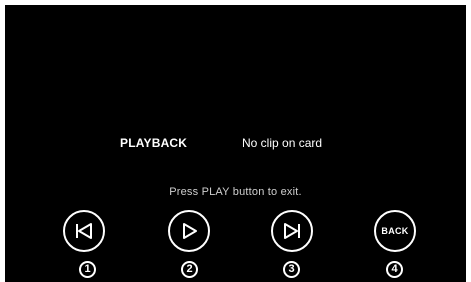 This screenshot has height=282, width=471. I want to click on number-badge-2: 2, so click(189, 269).